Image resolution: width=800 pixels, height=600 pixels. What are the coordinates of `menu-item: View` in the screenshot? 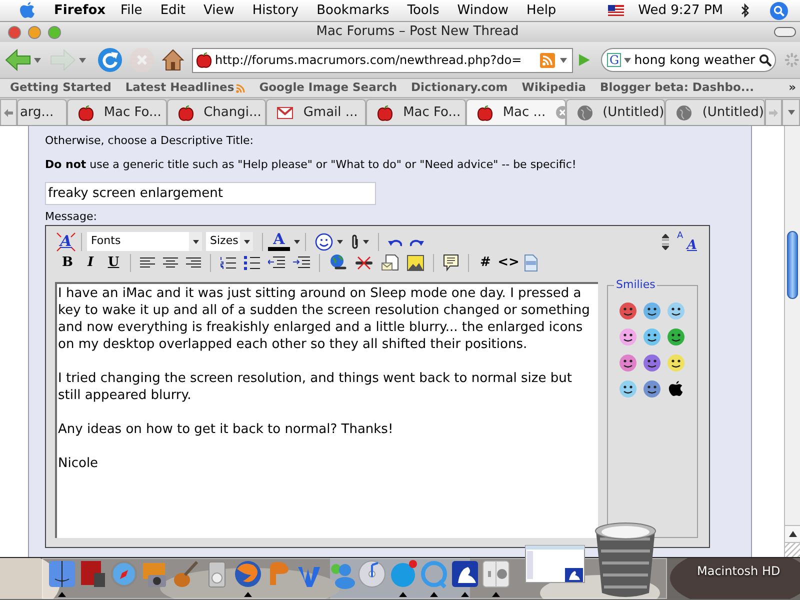 It's located at (219, 10).